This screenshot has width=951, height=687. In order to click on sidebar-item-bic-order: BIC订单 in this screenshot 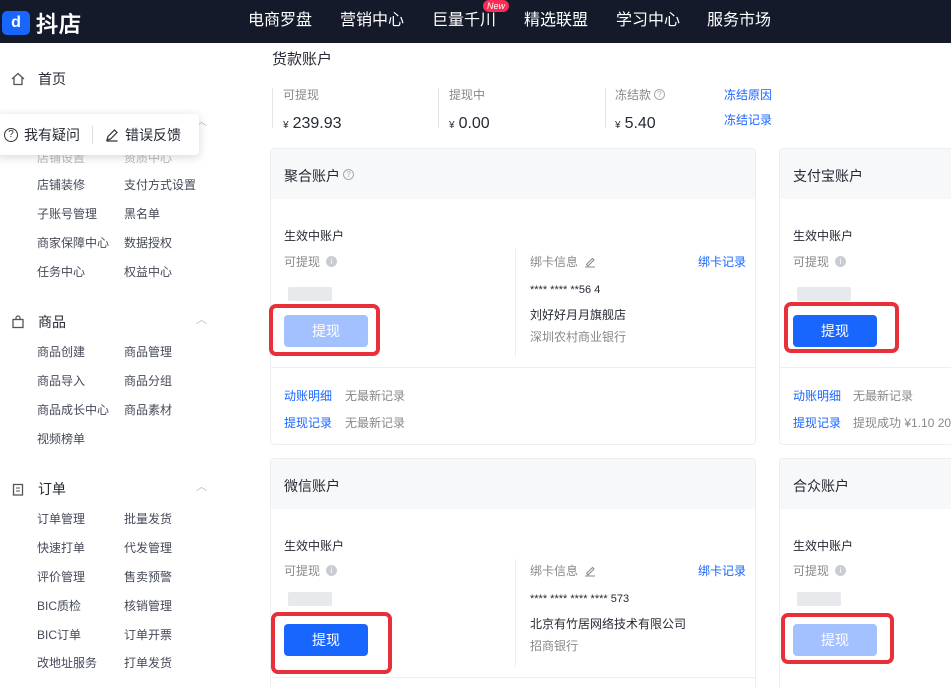, I will do `click(59, 634)`.